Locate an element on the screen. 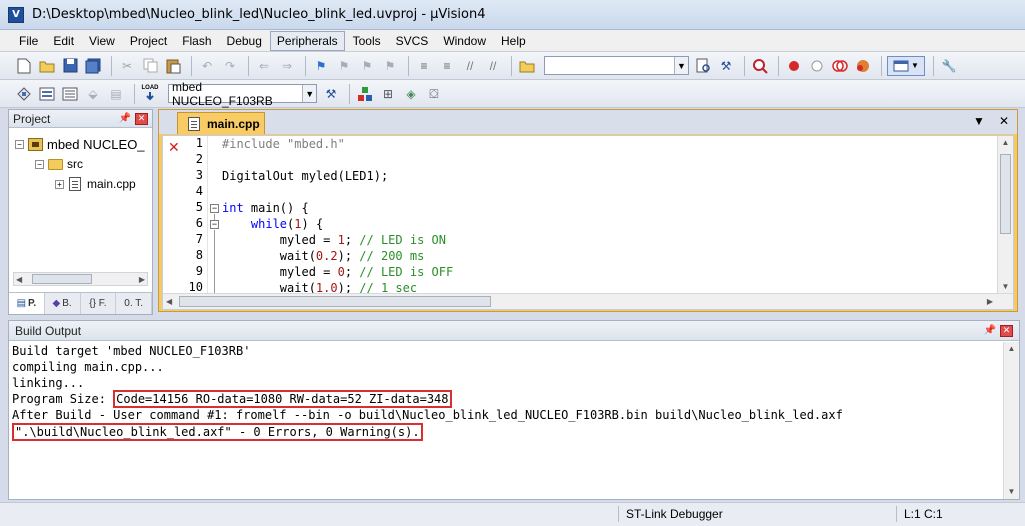 Image resolution: width=1025 pixels, height=526 pixels. editor-vscrollbar: ▲ ▼ is located at coordinates (1005, 215).